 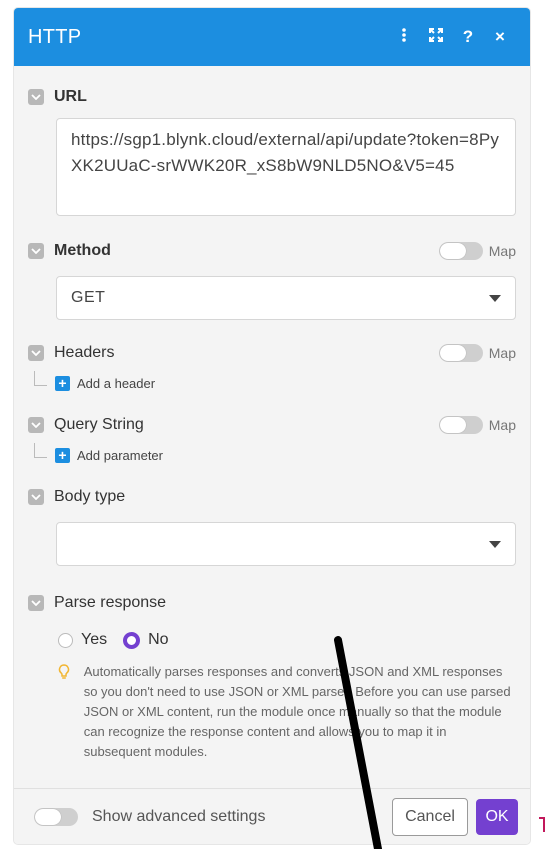 I want to click on add-parameter-label: Add parameter, so click(x=120, y=455).